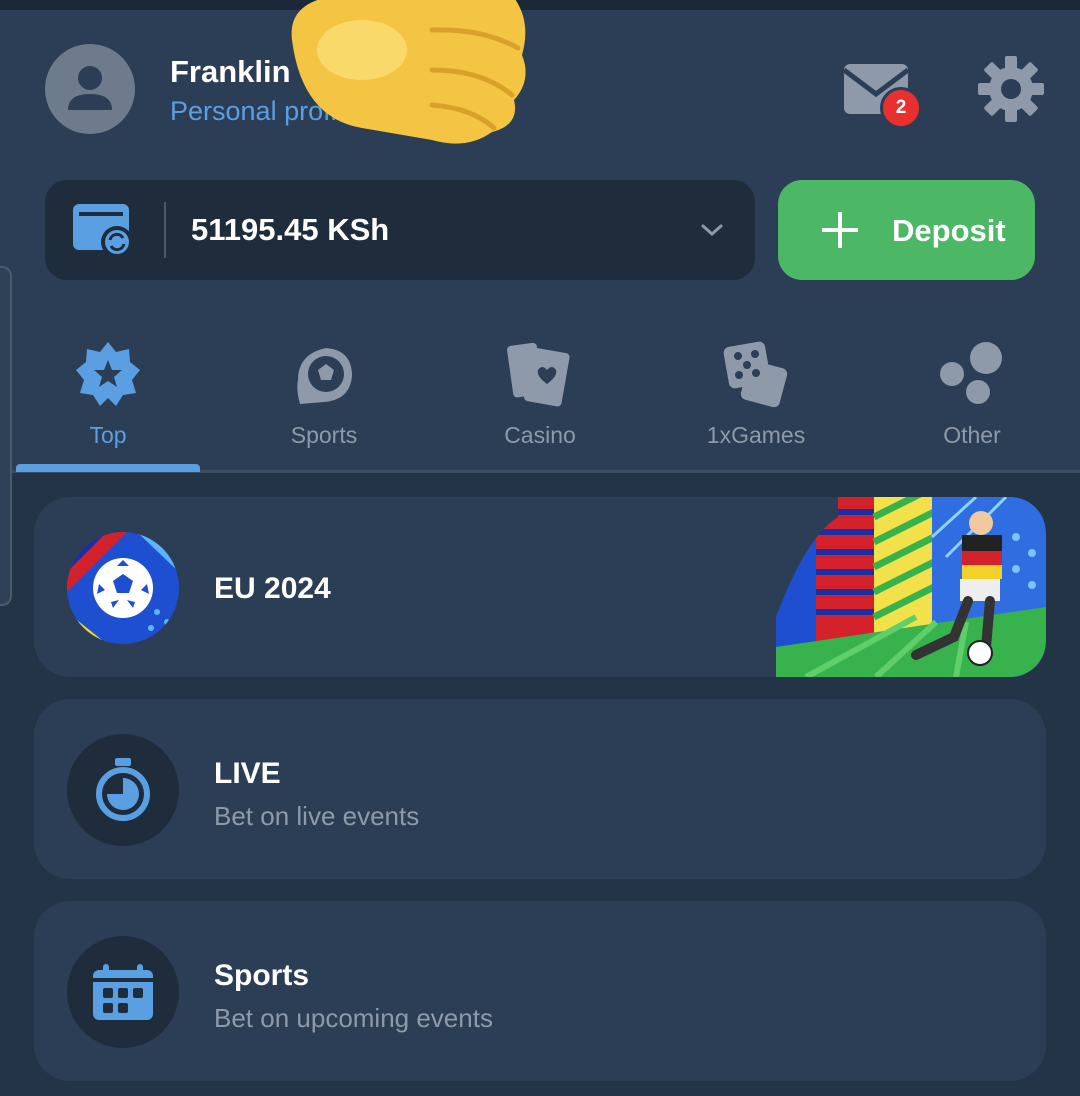  I want to click on gear-icon, so click(1011, 89).